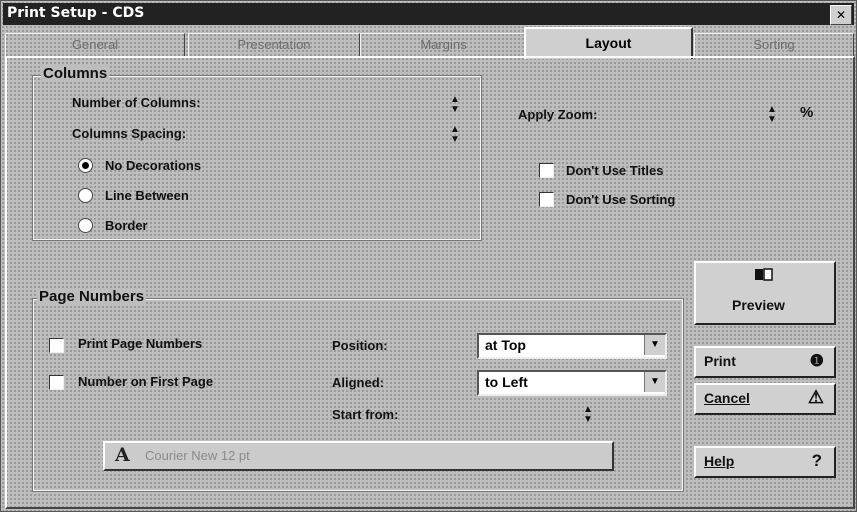 This screenshot has width=857, height=512. What do you see at coordinates (197, 455) in the screenshot?
I see `font-name-label: Courier New 12 pt` at bounding box center [197, 455].